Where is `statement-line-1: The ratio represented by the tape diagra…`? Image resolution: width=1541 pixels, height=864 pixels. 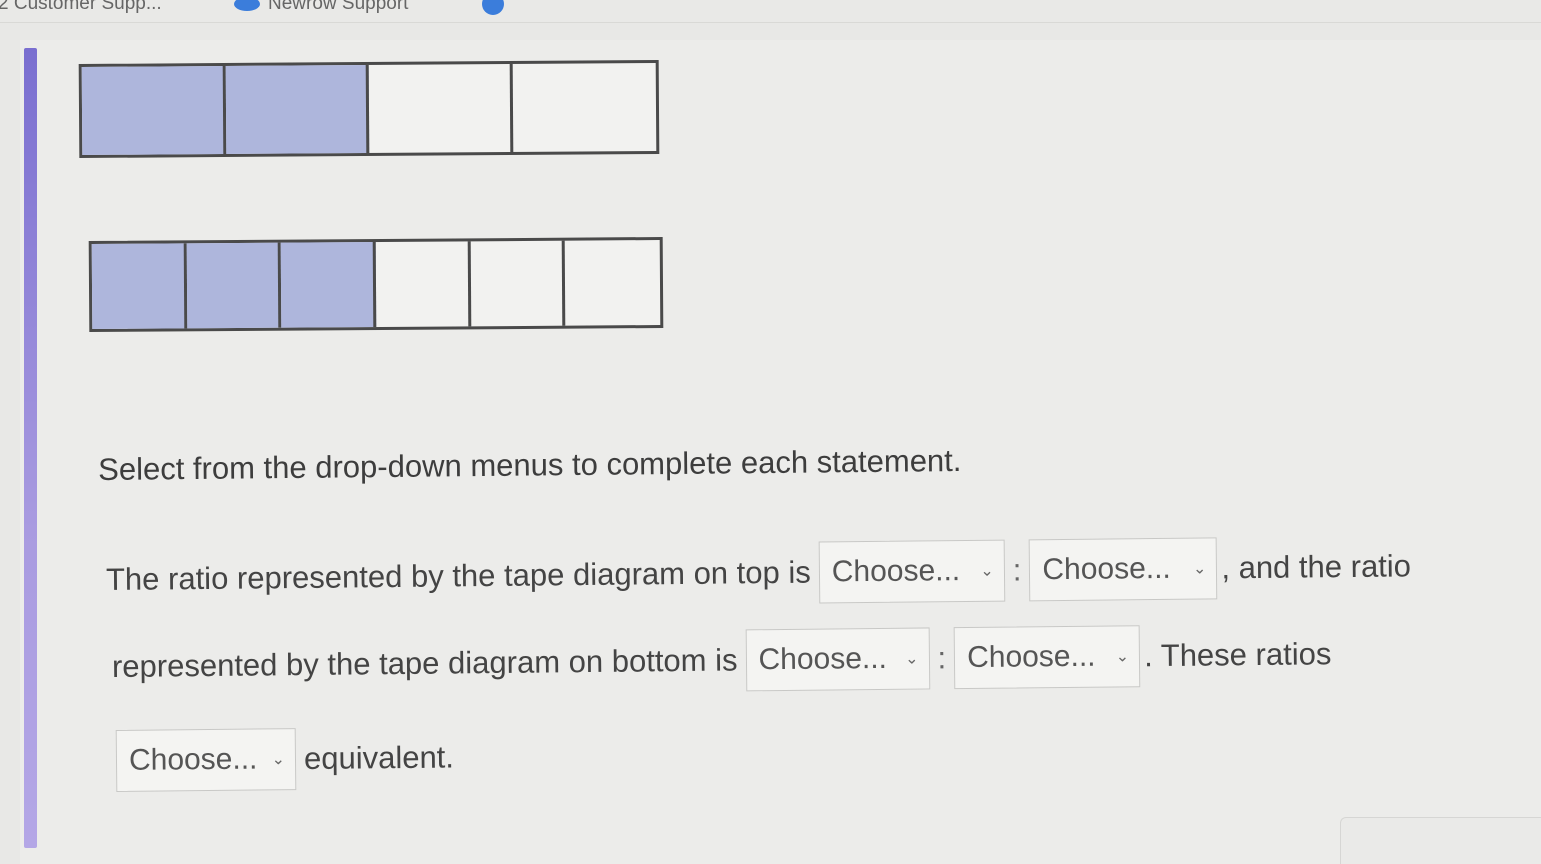
statement-line-1: The ratio represented by the tape diagra… is located at coordinates (759, 573).